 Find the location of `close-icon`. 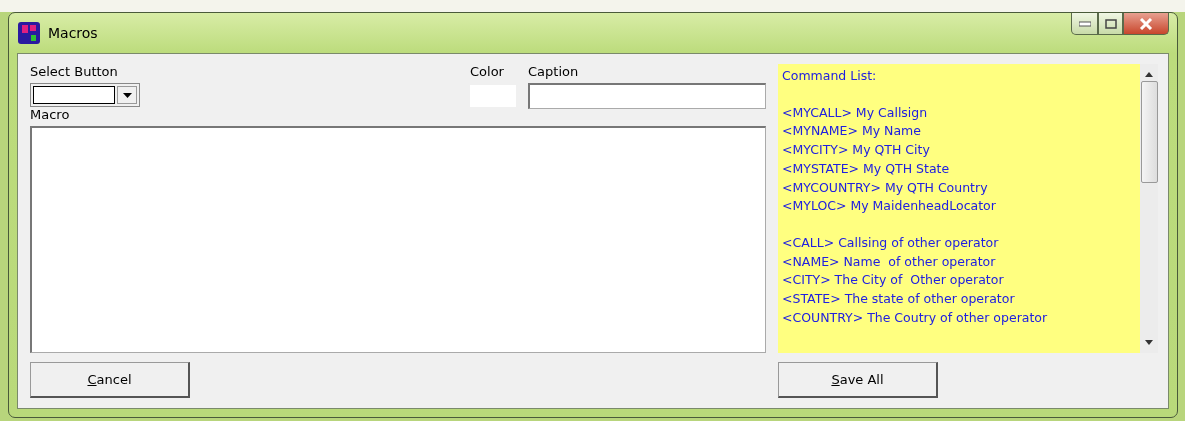

close-icon is located at coordinates (1146, 23).